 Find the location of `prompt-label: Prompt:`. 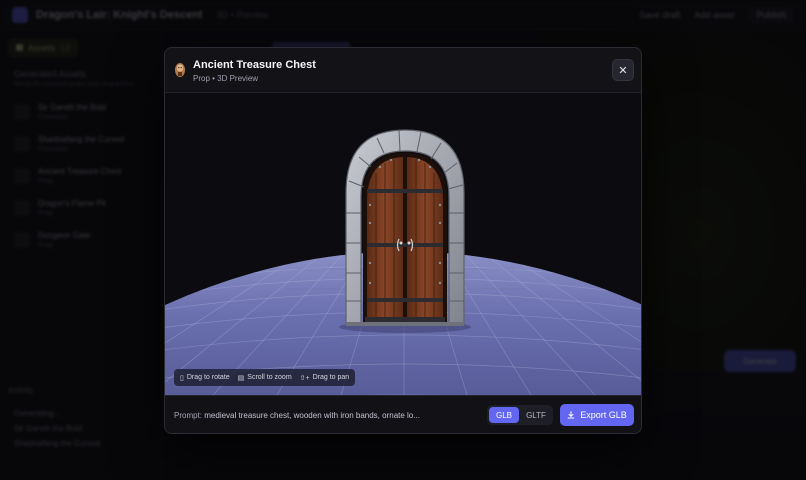

prompt-label: Prompt: is located at coordinates (188, 415).